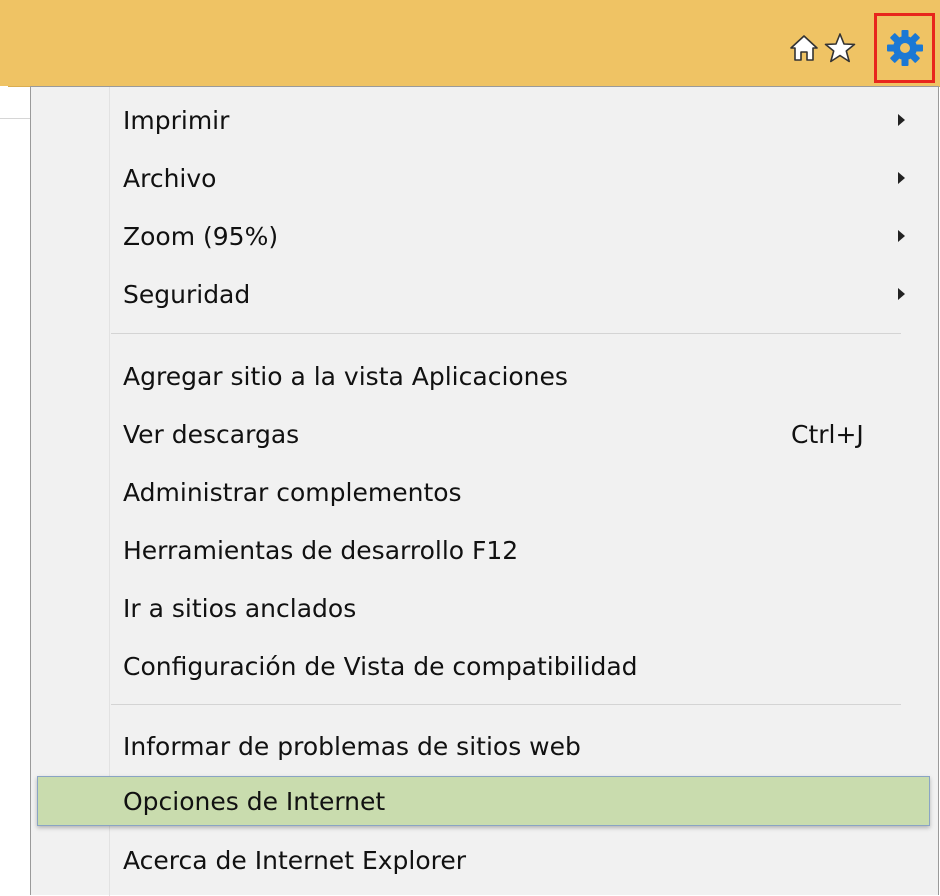 The width and height of the screenshot is (940, 896). I want to click on gear-icon, so click(904, 48).